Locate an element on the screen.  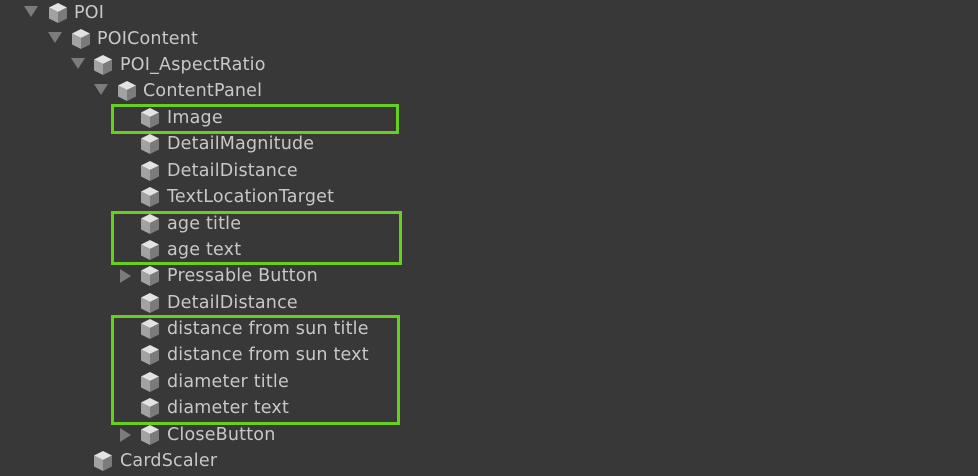
hierarchy-item-label: age title is located at coordinates (204, 224).